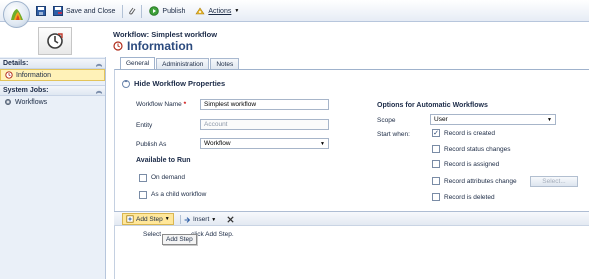 The width and height of the screenshot is (589, 279). I want to click on record-attributes-checkbox, so click(436, 181).